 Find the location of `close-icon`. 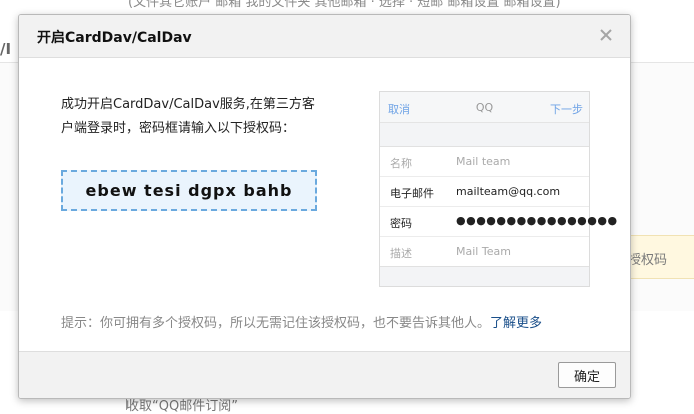

close-icon is located at coordinates (606, 35).